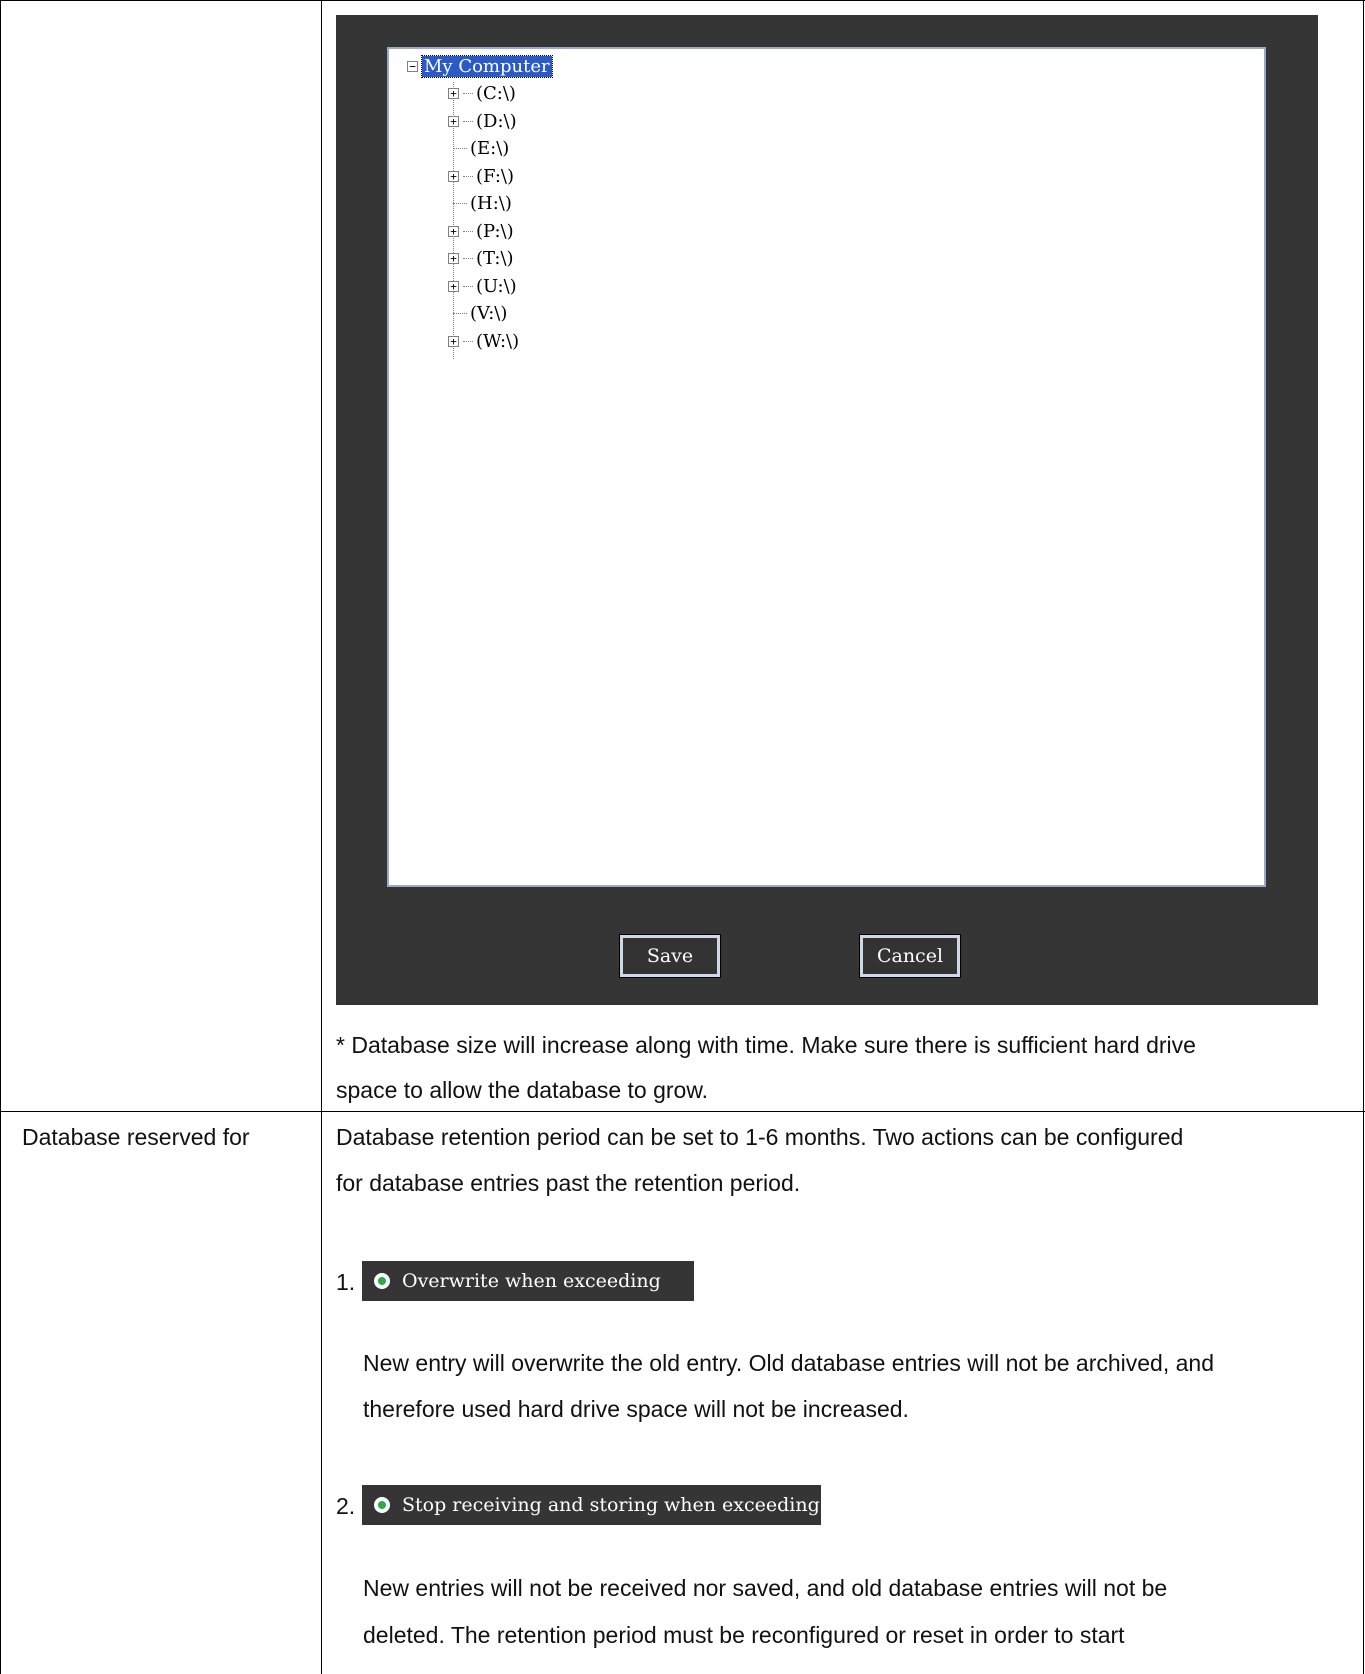  Describe the element at coordinates (412, 66) in the screenshot. I see `collapse-icon: −` at that location.